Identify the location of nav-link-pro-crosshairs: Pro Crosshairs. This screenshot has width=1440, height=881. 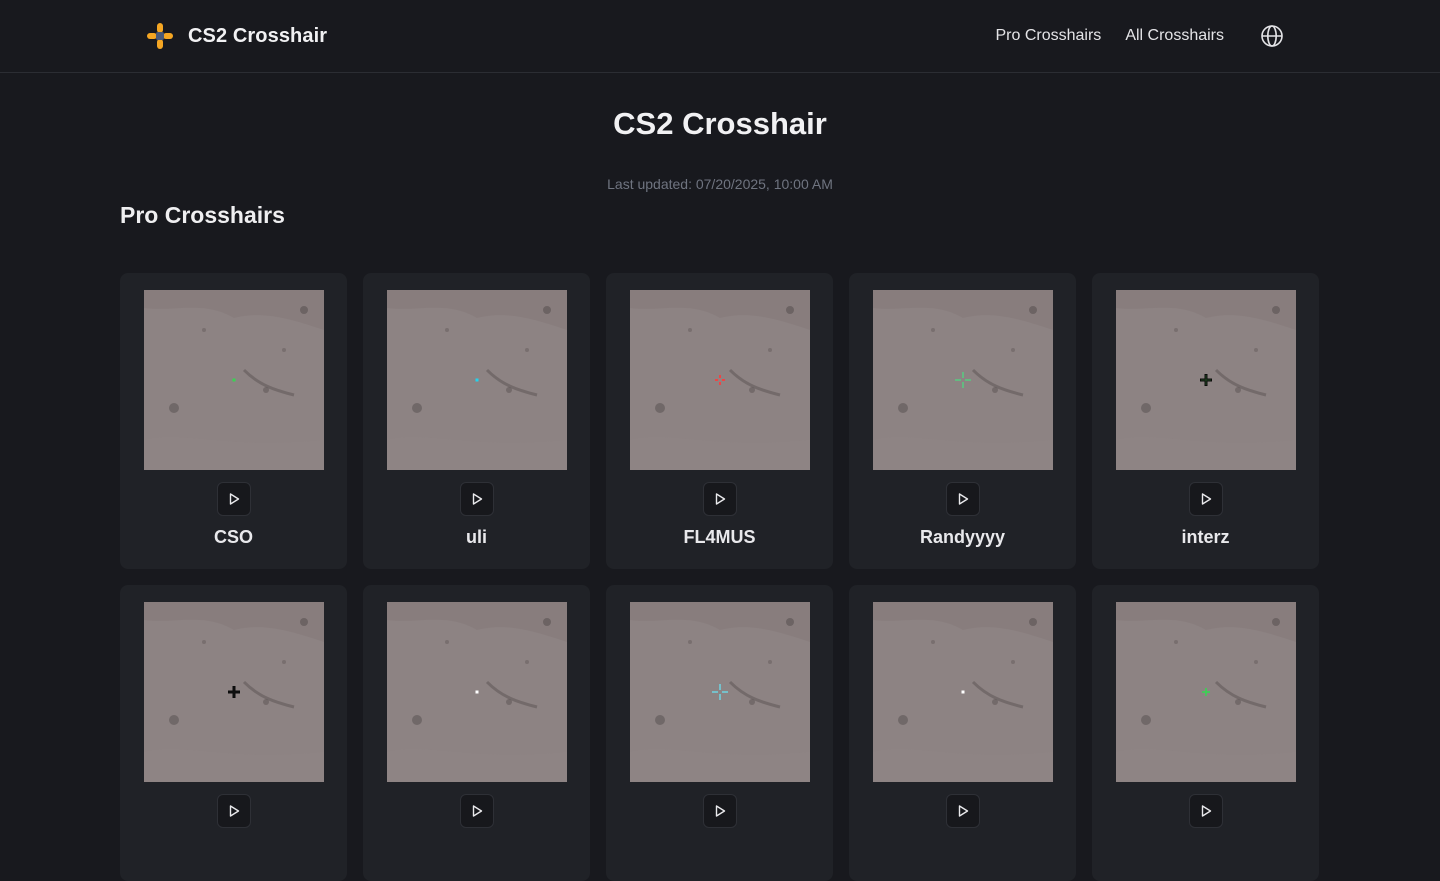
(1049, 36).